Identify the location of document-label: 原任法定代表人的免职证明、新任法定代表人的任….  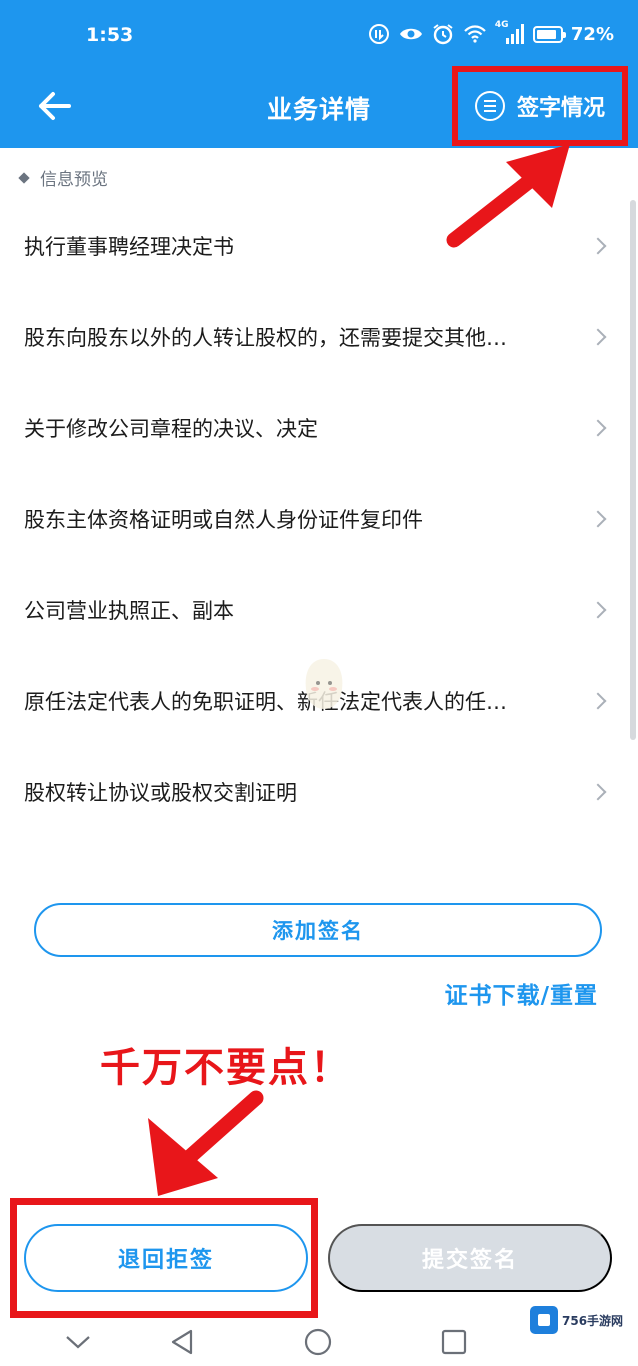
(265, 701).